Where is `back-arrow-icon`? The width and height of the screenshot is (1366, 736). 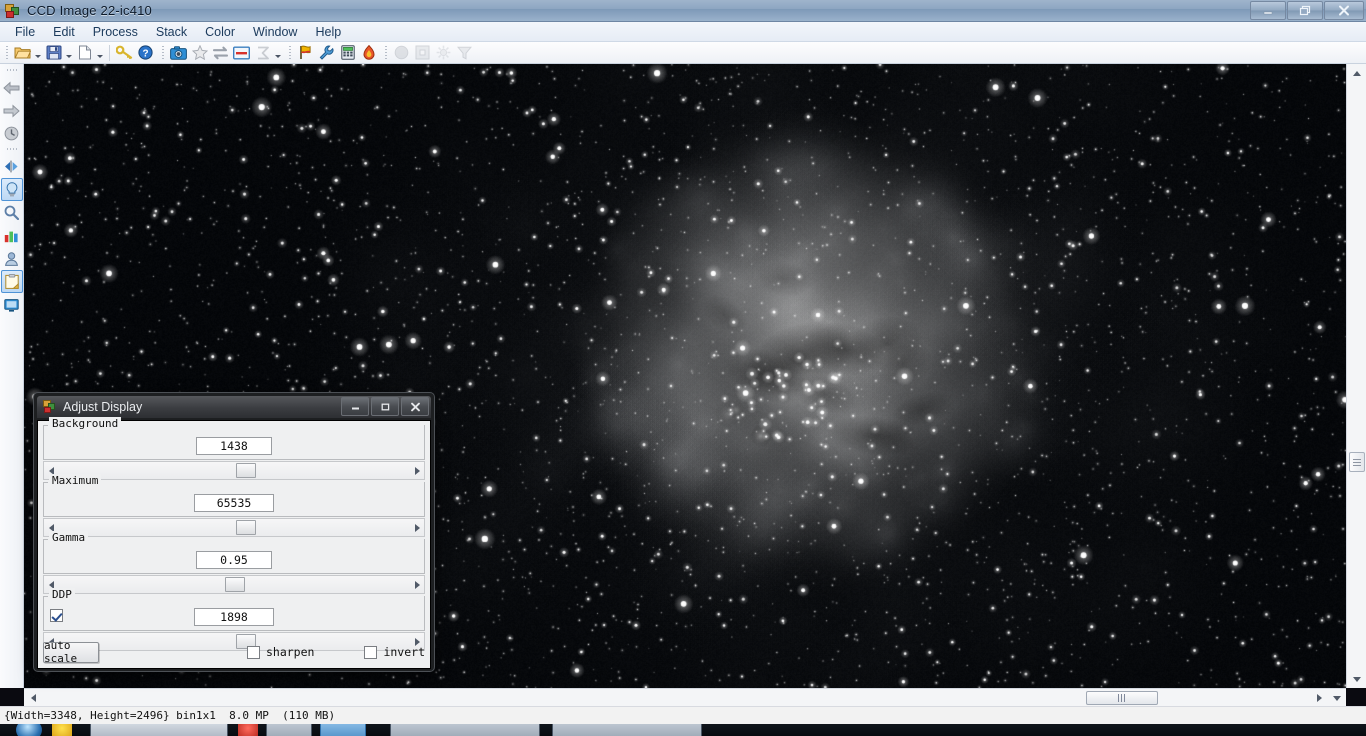
back-arrow-icon is located at coordinates (12, 87).